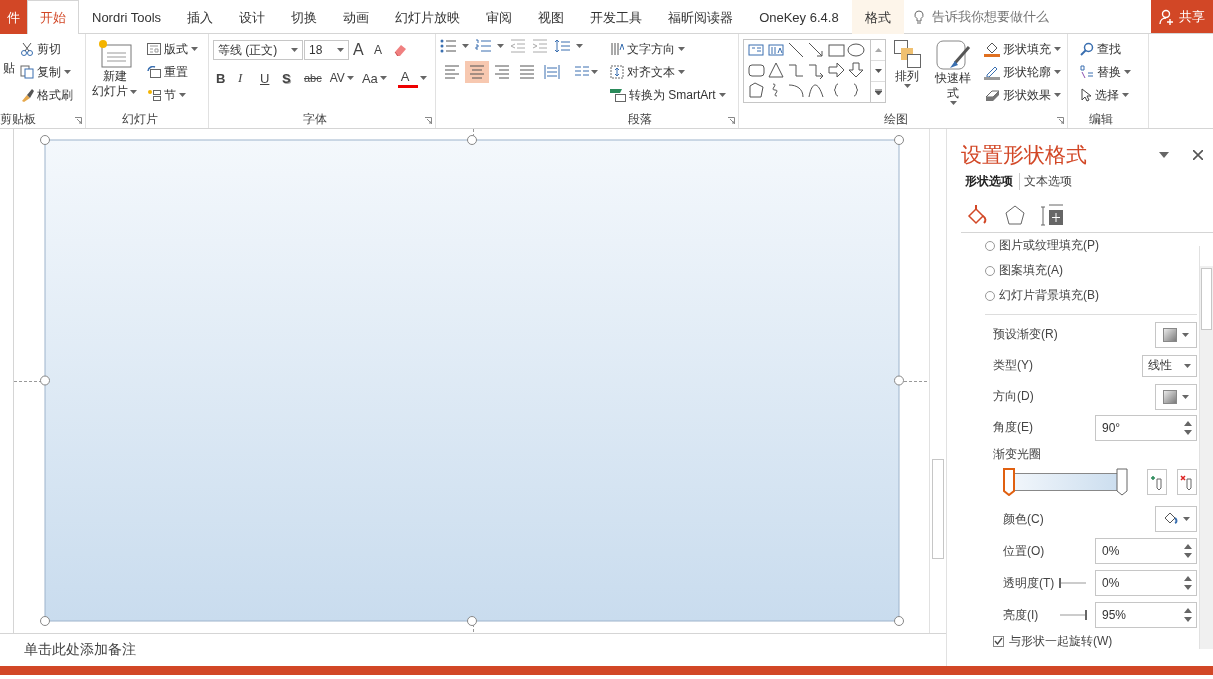 This screenshot has height=679, width=1213. I want to click on text-direction-button: 文字方向, so click(668, 49).